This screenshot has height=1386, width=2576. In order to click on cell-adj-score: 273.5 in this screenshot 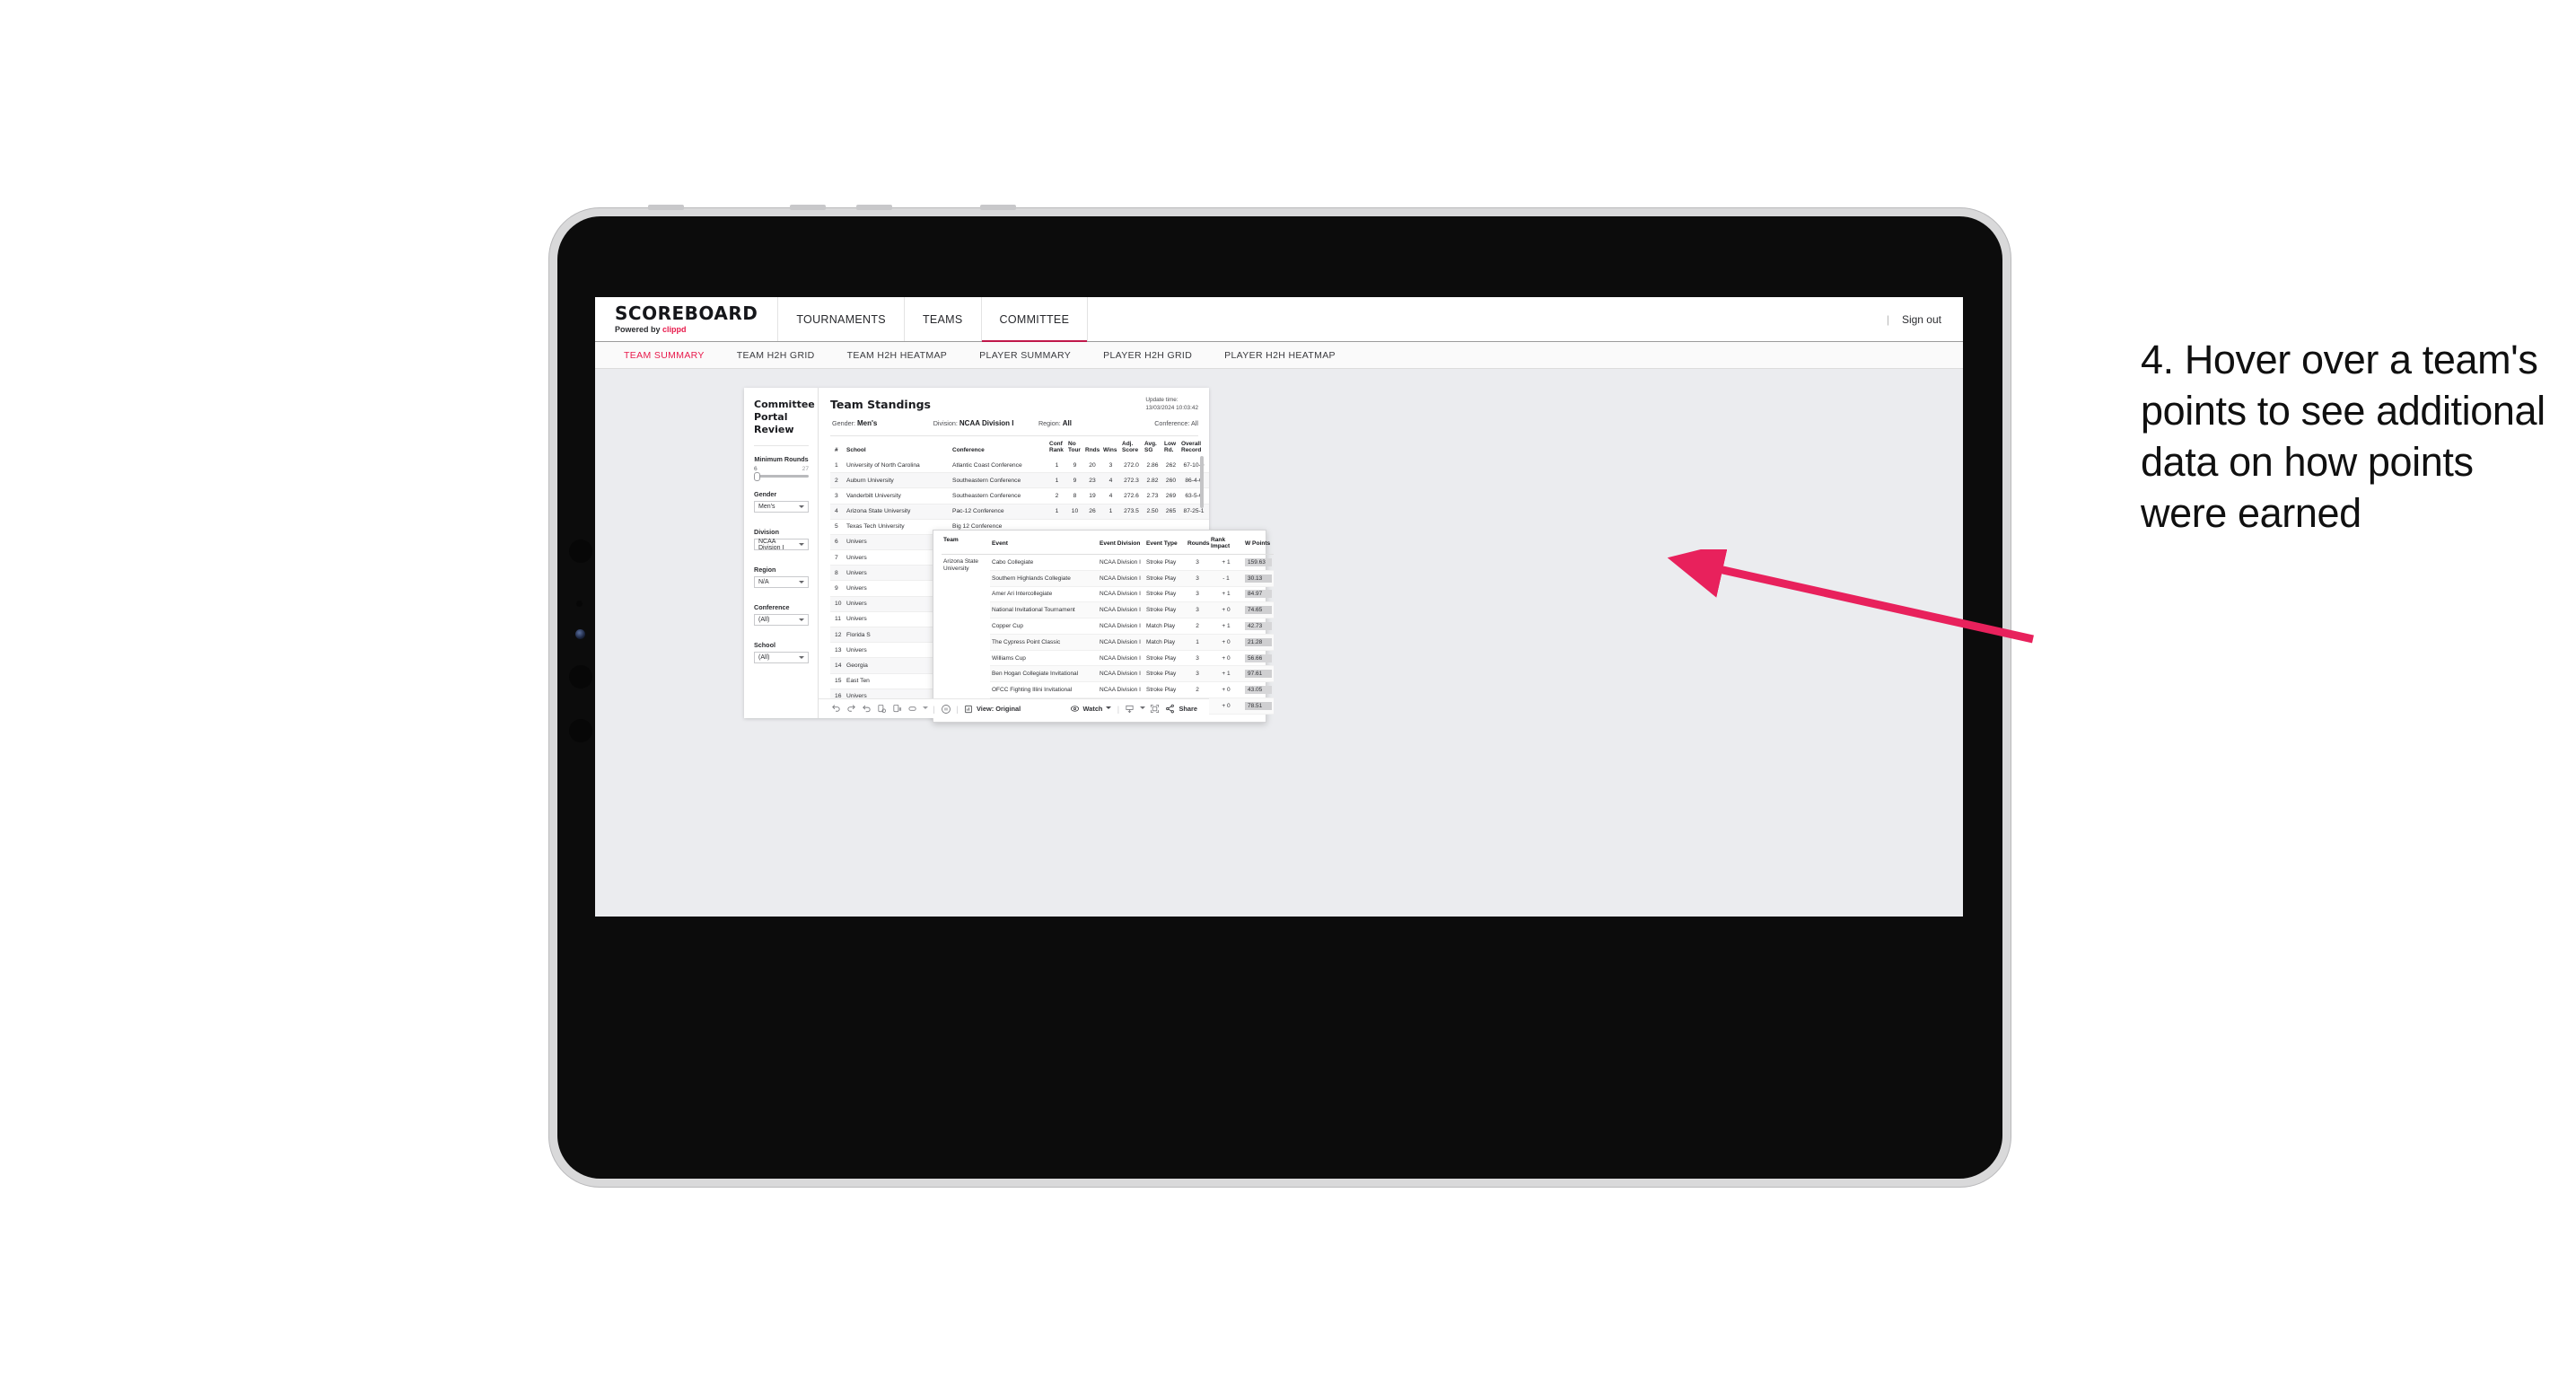, I will do `click(1131, 512)`.